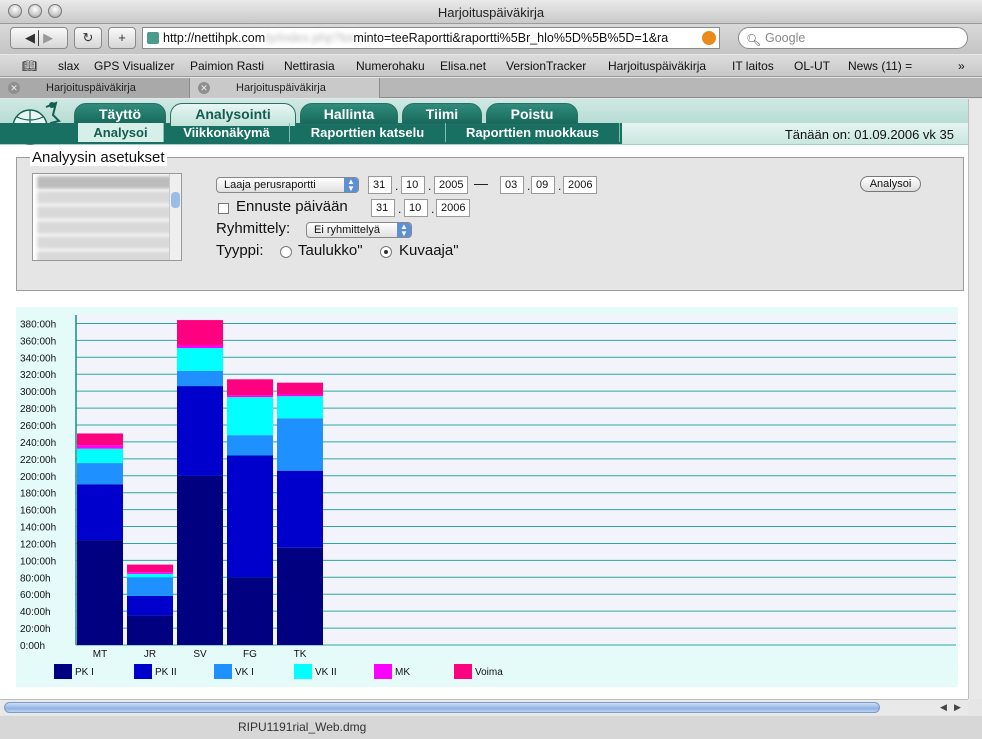 The height and width of the screenshot is (739, 982). I want to click on bookmark-item: GPS Visualizer, so click(134, 66).